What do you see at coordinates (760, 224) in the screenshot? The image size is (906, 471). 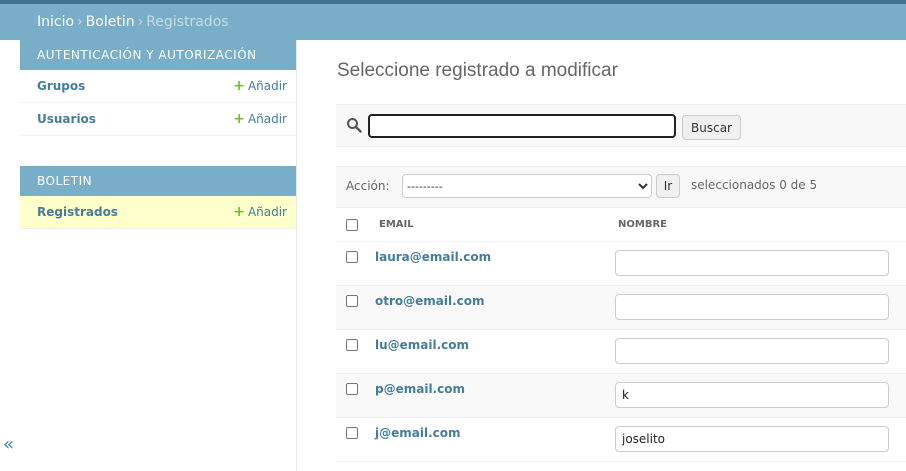 I see `column-header-nombre: NOMBRE` at bounding box center [760, 224].